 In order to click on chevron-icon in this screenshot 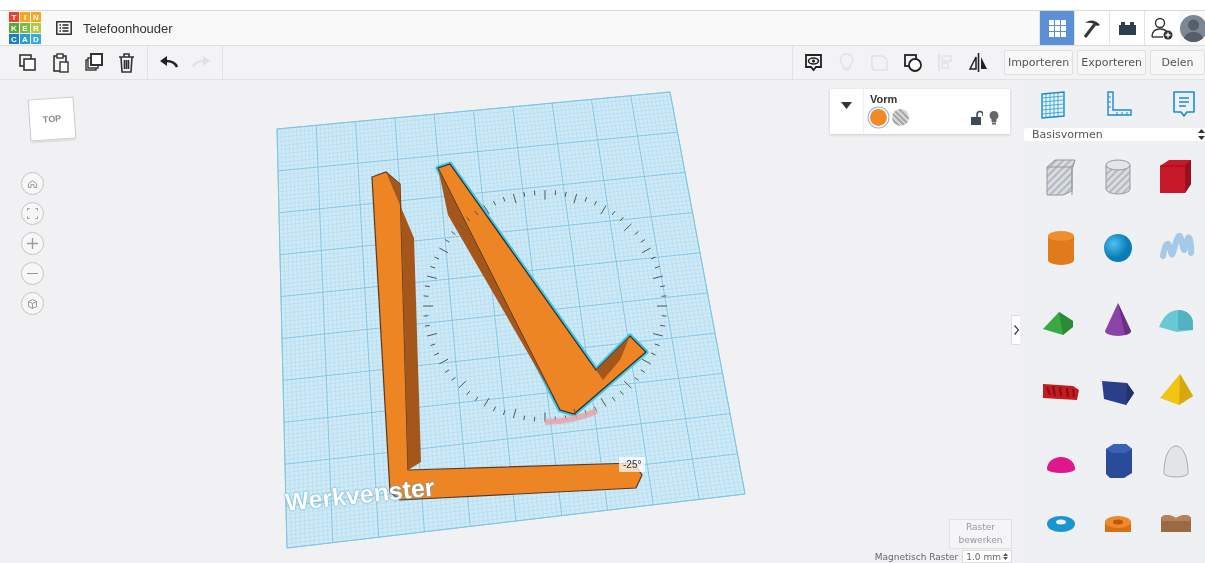, I will do `click(1016, 330)`.